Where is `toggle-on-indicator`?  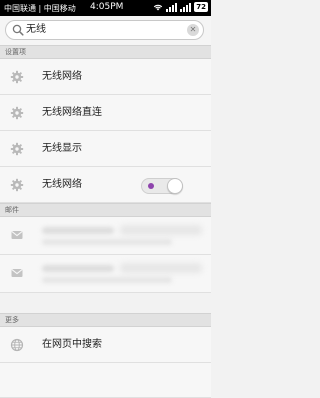
toggle-on-indicator is located at coordinates (151, 186).